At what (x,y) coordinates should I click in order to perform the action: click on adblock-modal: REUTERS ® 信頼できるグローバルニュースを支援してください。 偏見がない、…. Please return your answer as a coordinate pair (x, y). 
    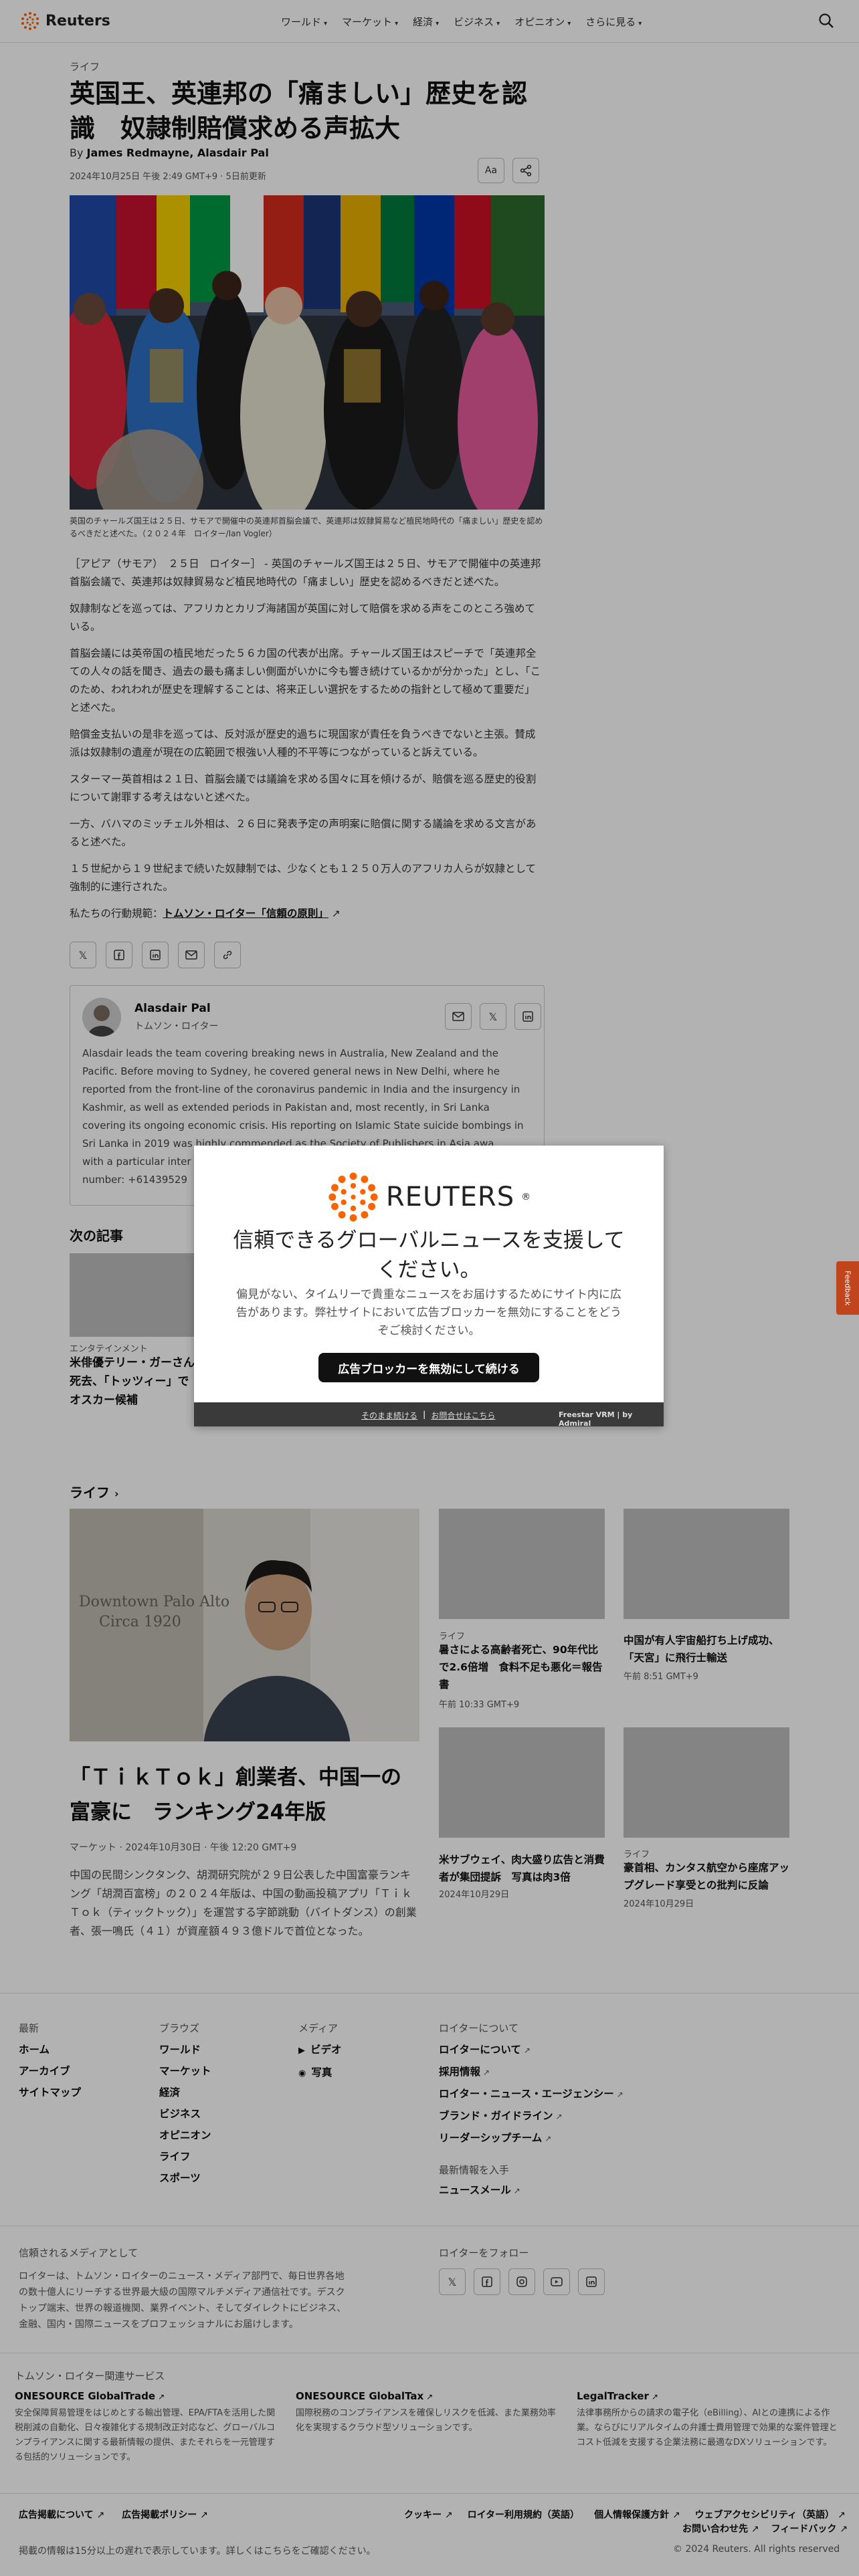
    Looking at the image, I should click on (429, 1287).